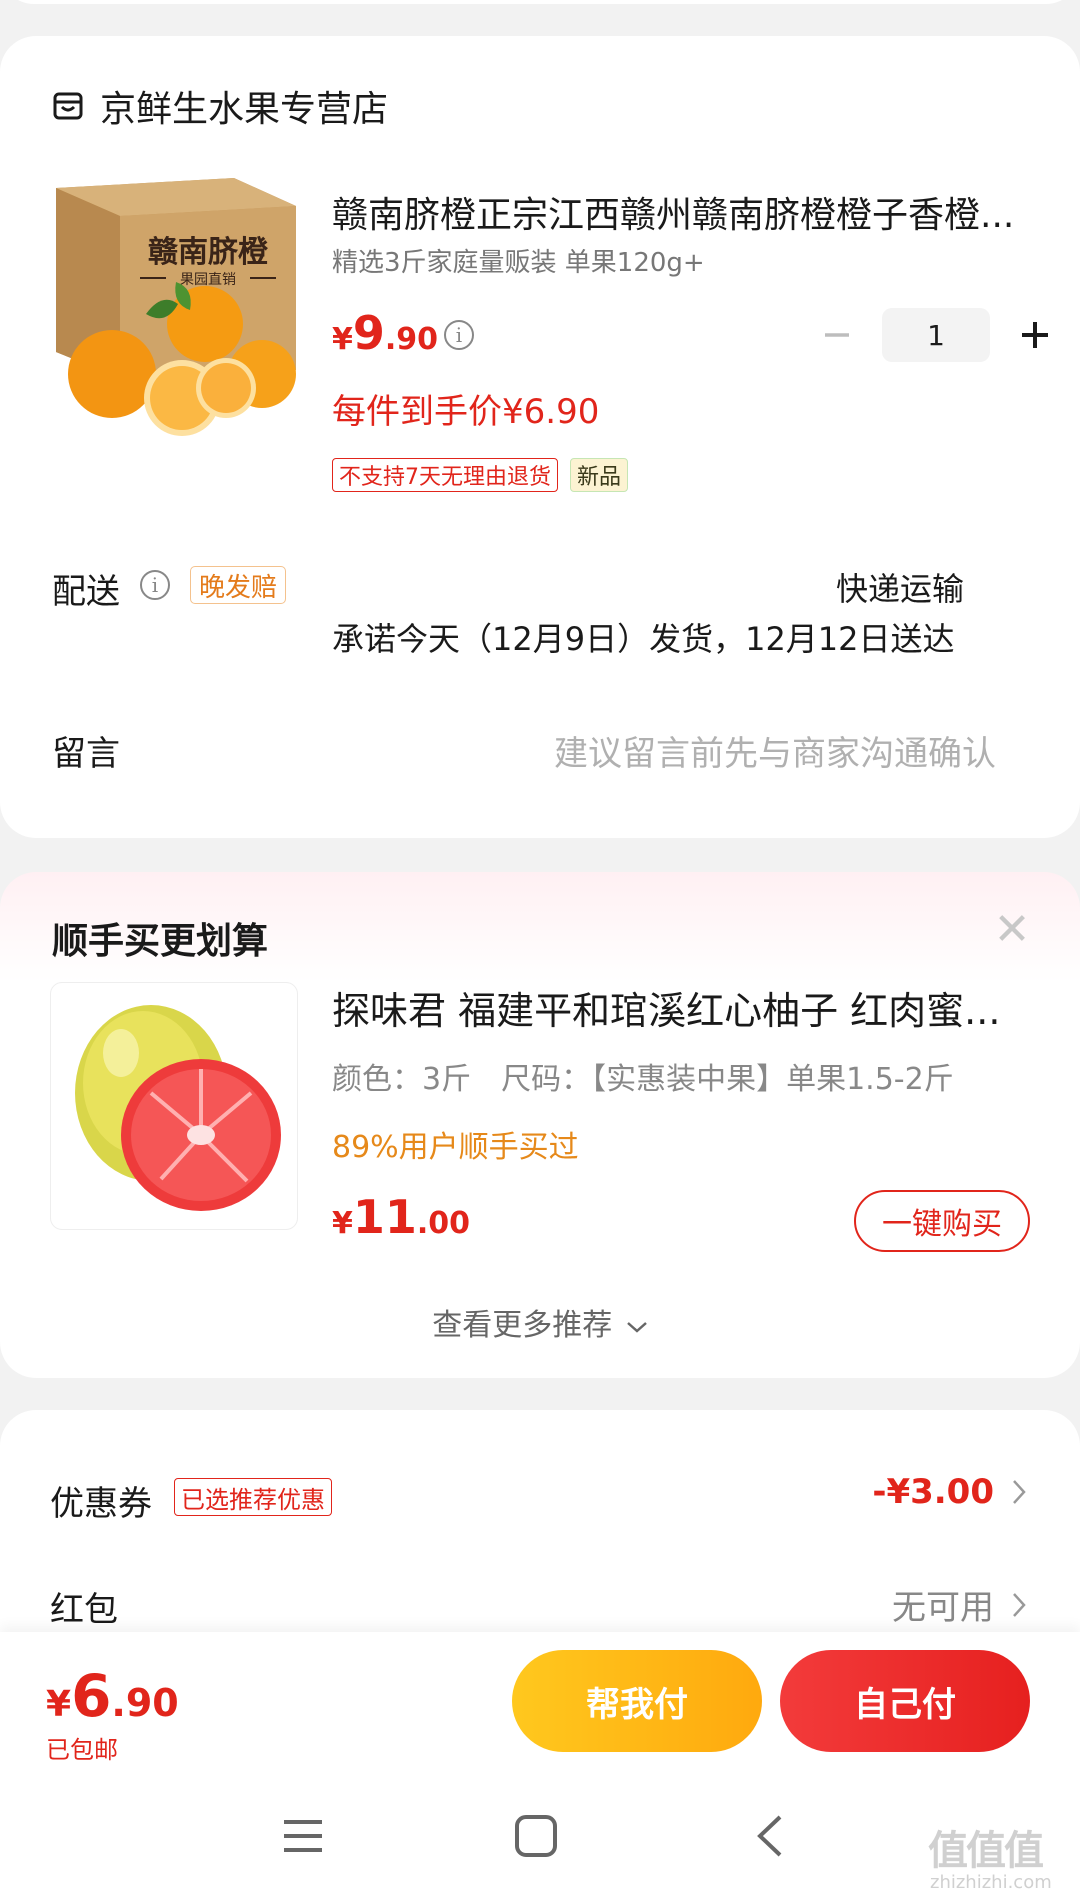 Image resolution: width=1080 pixels, height=1901 pixels. What do you see at coordinates (445, 475) in the screenshot?
I see `no-return-tag: 不支持7天无理由退货` at bounding box center [445, 475].